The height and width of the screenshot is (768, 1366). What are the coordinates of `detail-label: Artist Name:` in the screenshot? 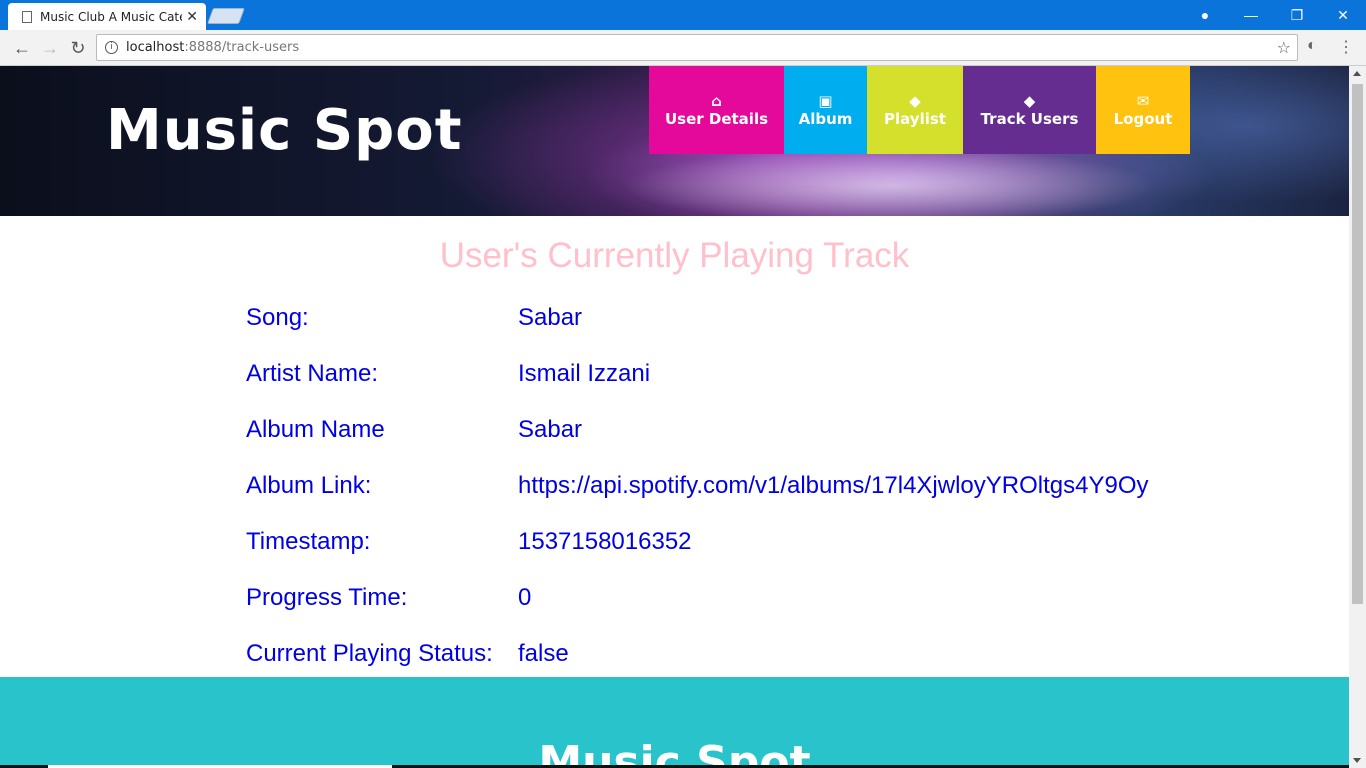 It's located at (312, 373).